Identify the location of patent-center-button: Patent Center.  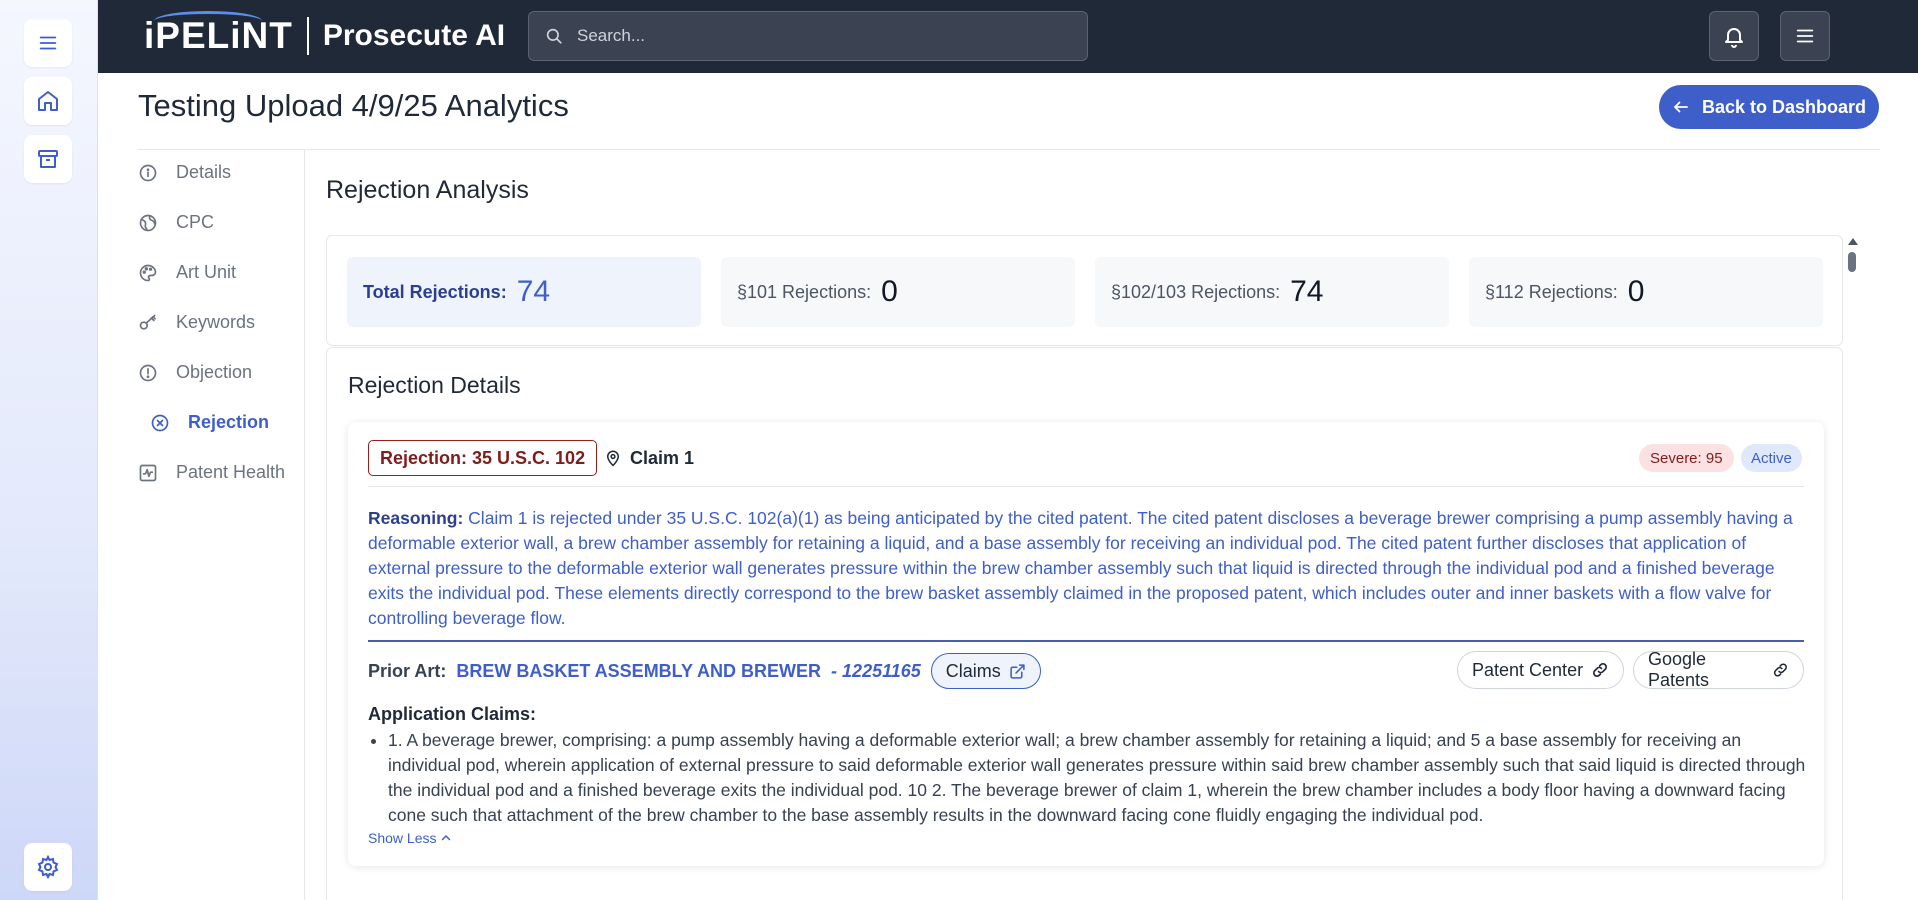
(1541, 670).